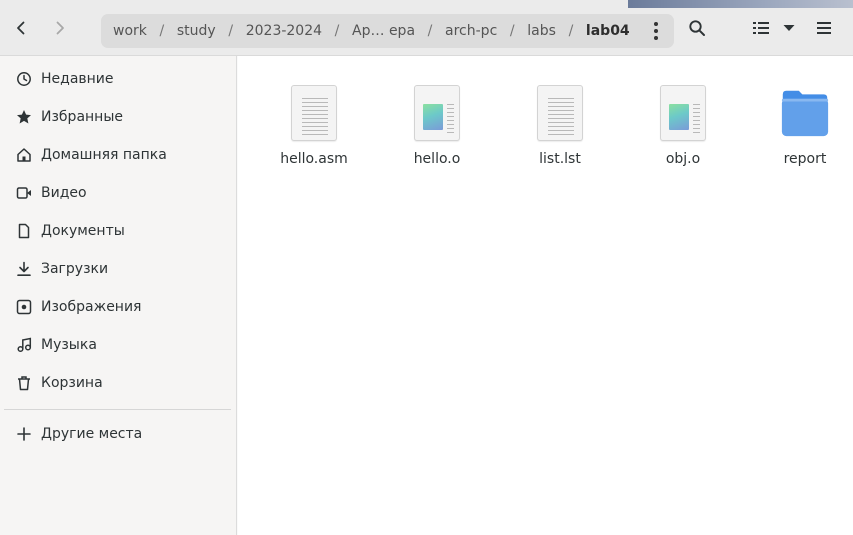 Image resolution: width=853 pixels, height=535 pixels. I want to click on sidebar-item-label: Загрузки, so click(75, 269).